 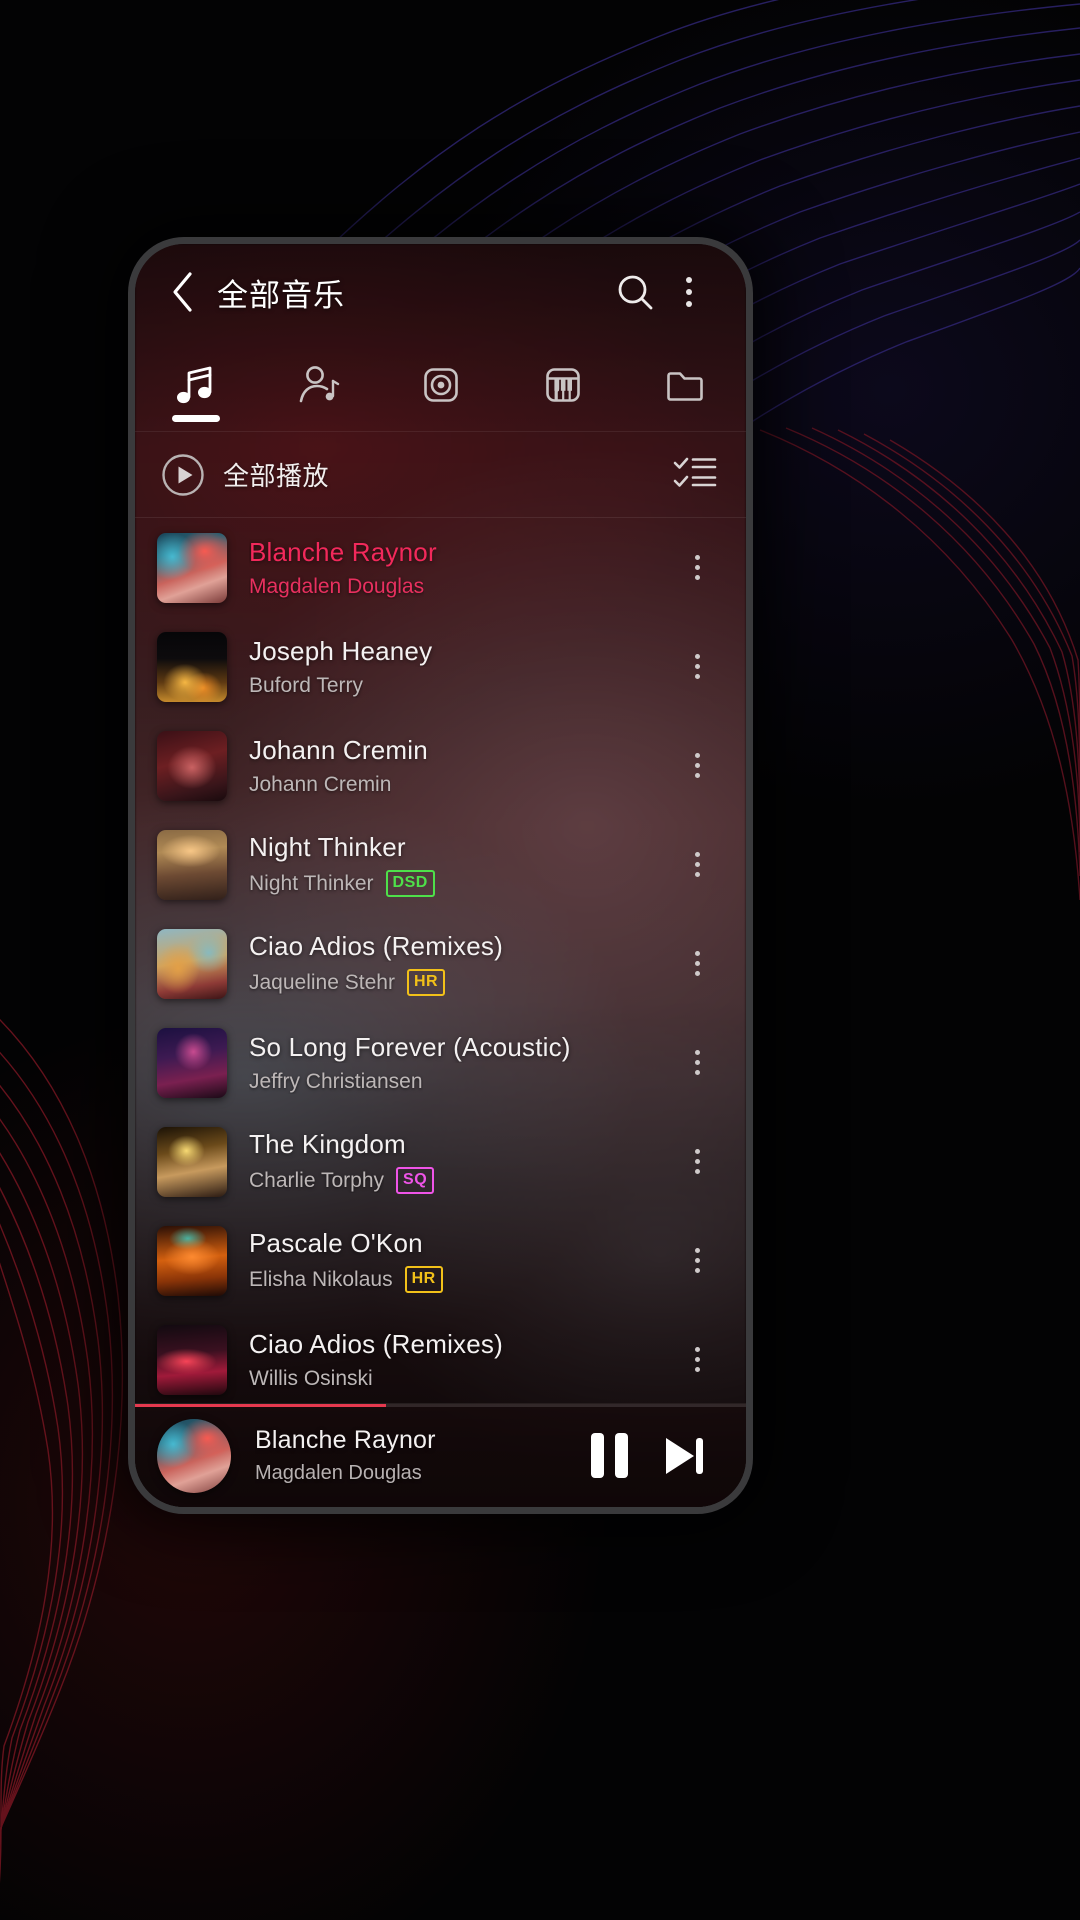 I want to click on song-row: Pascale O'Kon Elisha Nikolaus HR, so click(x=440, y=1260).